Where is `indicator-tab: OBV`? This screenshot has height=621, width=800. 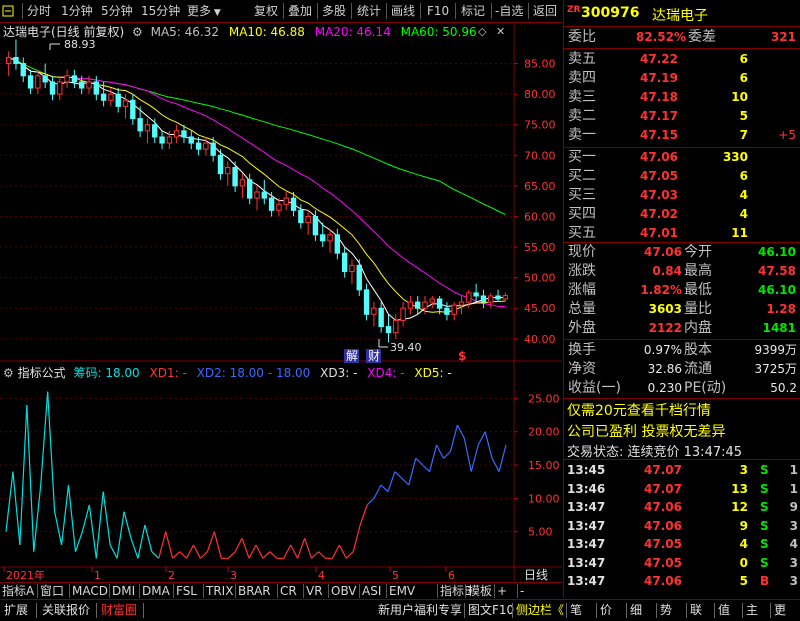
indicator-tab: OBV is located at coordinates (344, 591).